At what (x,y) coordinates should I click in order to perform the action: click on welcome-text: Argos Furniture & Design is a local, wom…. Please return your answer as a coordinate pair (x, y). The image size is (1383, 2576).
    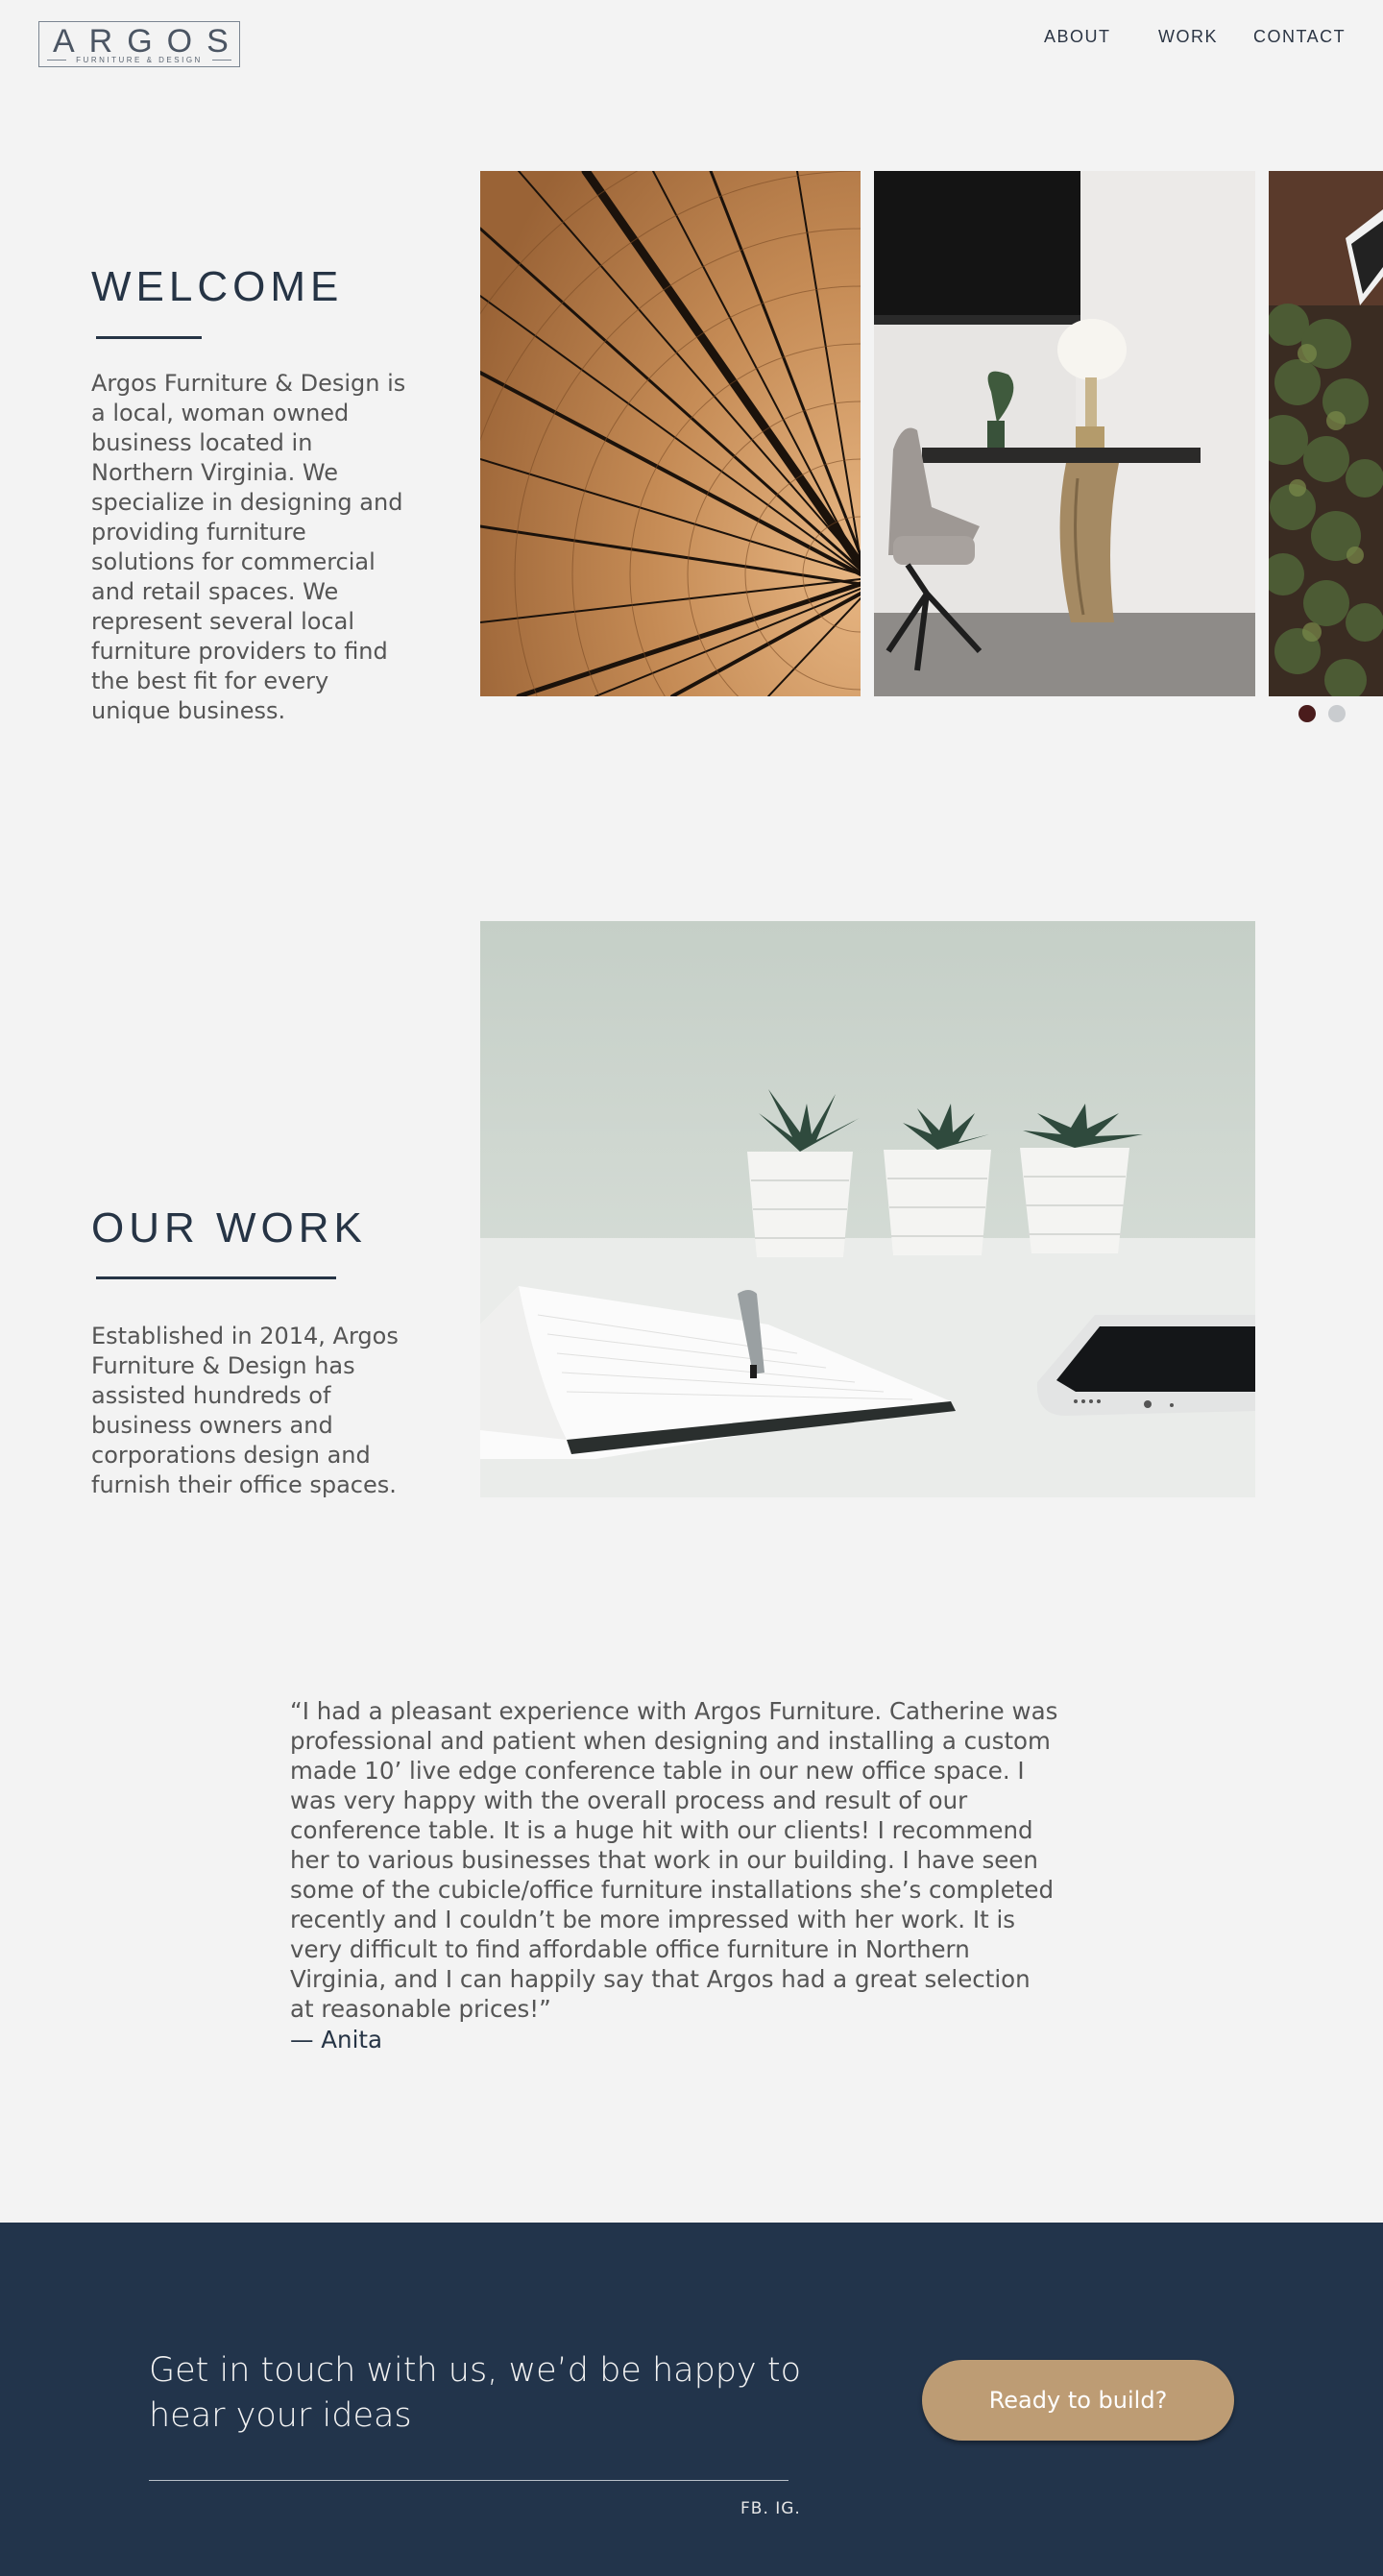
    Looking at the image, I should click on (249, 547).